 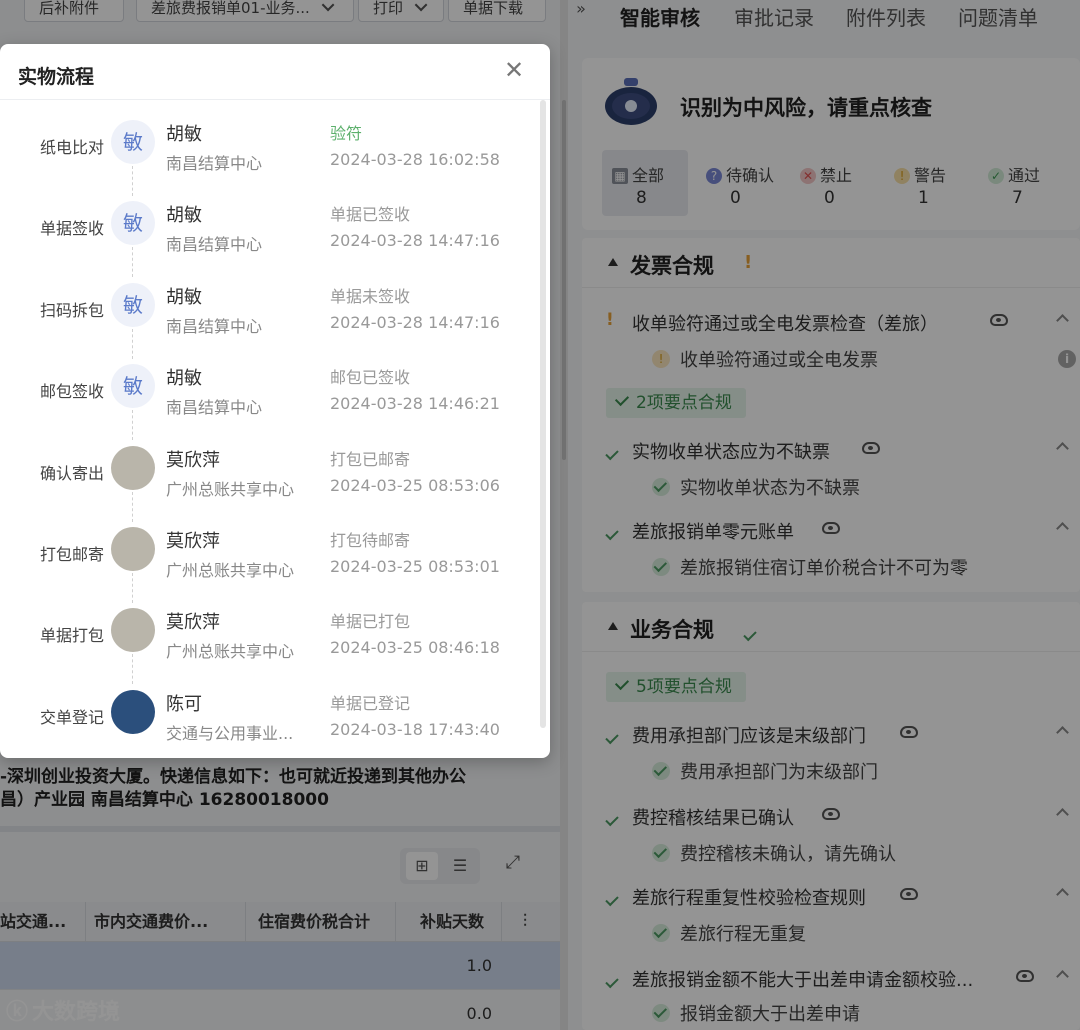 I want to click on step-status: 单据已登记, so click(x=370, y=703).